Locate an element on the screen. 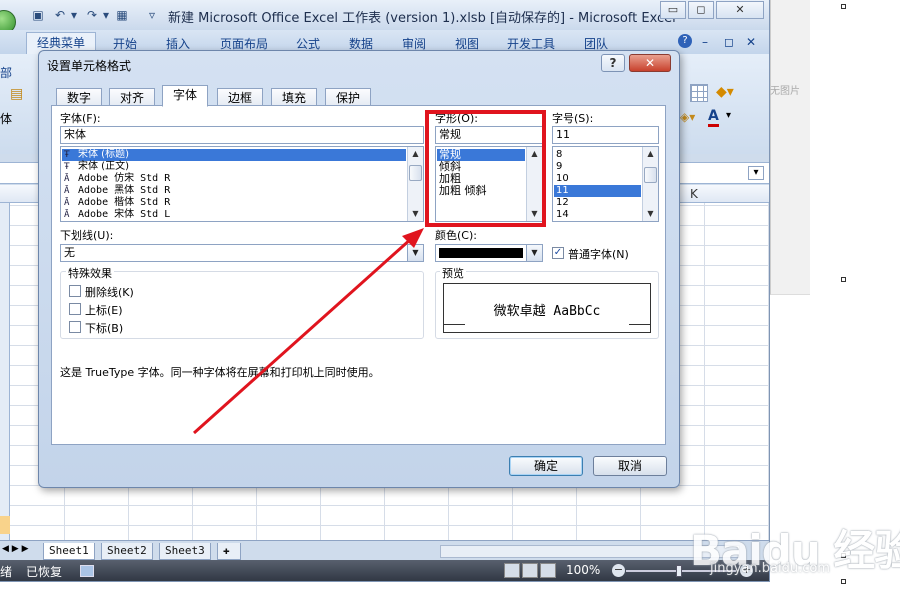 The image size is (900, 600). highlight-box is located at coordinates (485, 168).